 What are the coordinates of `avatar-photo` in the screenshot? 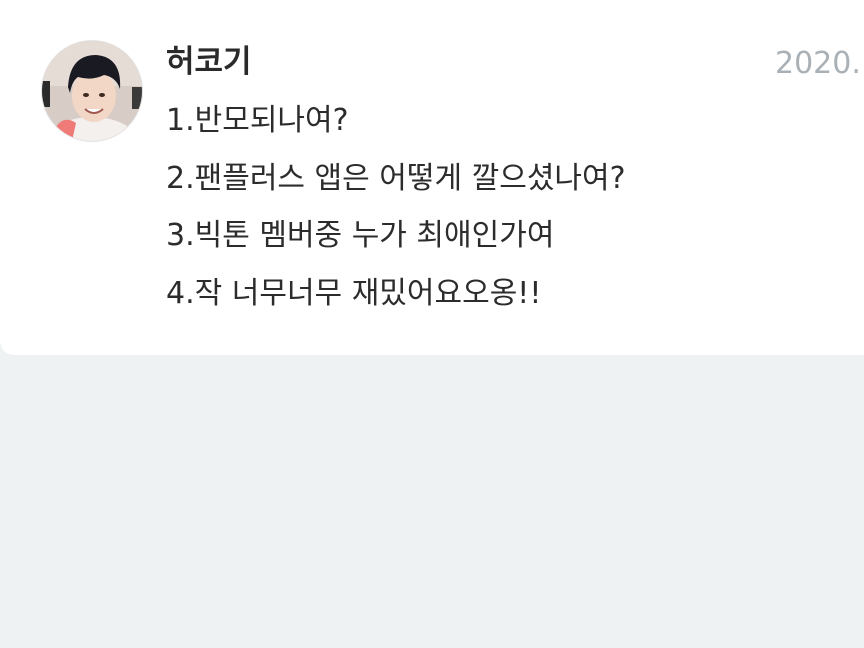 It's located at (92, 91).